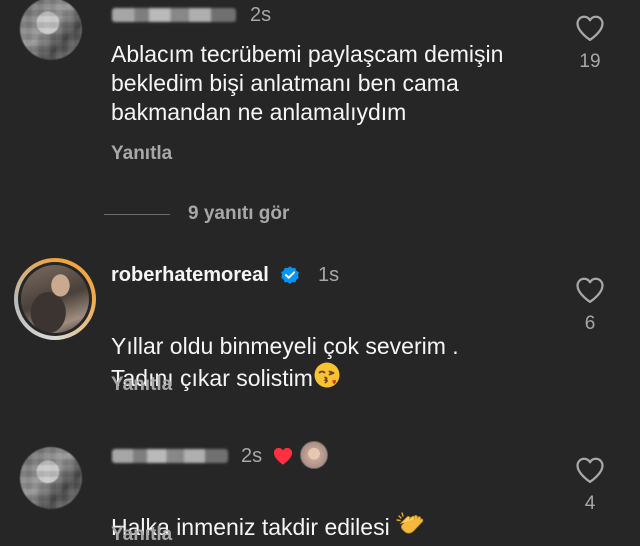 Image resolution: width=640 pixels, height=546 pixels. What do you see at coordinates (314, 455) in the screenshot?
I see `author-avatar` at bounding box center [314, 455].